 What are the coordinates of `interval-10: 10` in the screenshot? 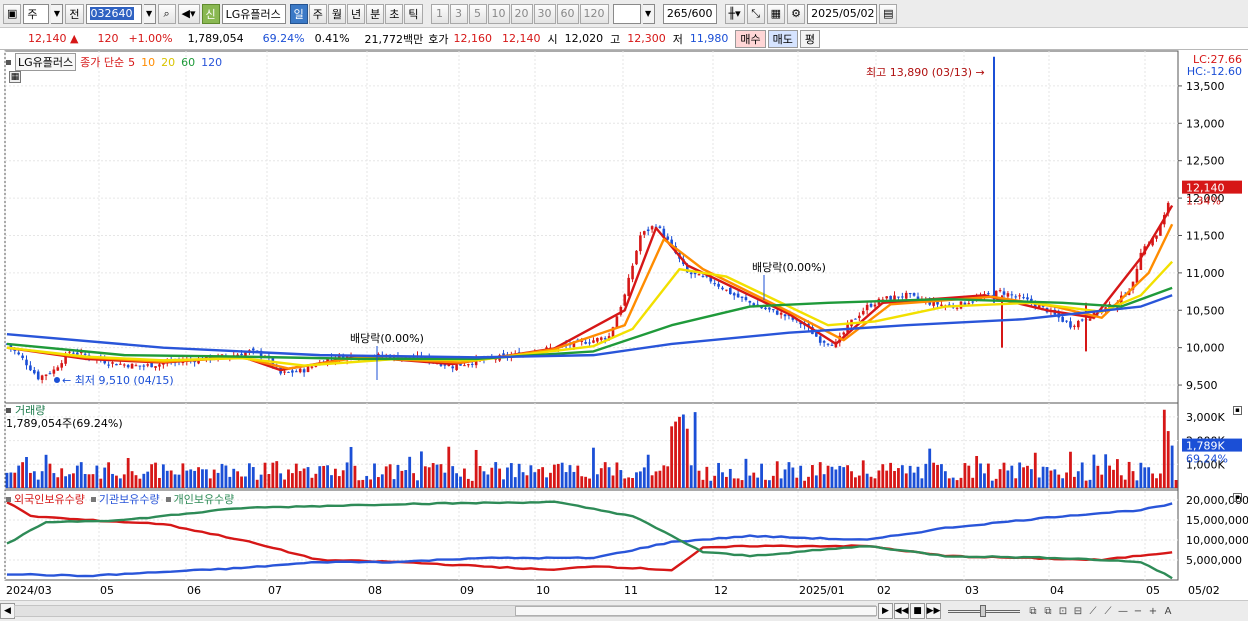 It's located at (498, 13).